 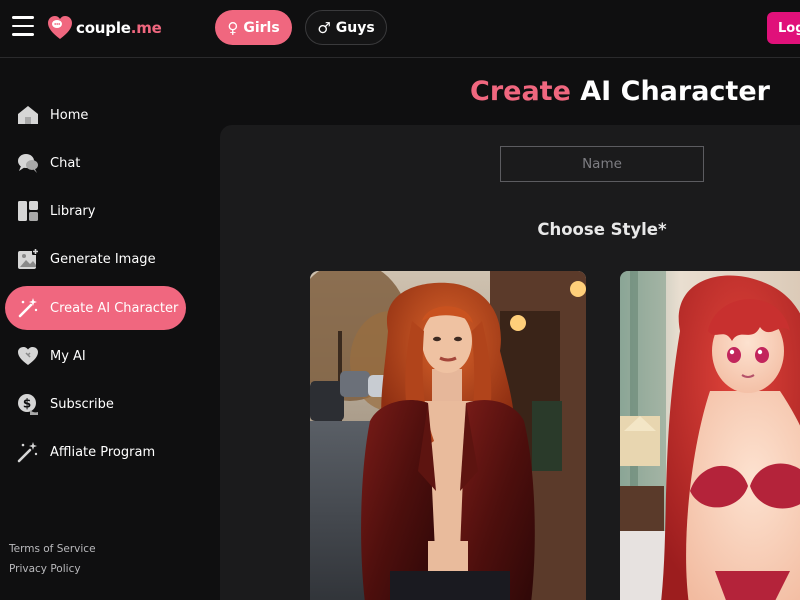 I want to click on sidebar-item-create-ai-character: Create AI Character, so click(x=95, y=308).